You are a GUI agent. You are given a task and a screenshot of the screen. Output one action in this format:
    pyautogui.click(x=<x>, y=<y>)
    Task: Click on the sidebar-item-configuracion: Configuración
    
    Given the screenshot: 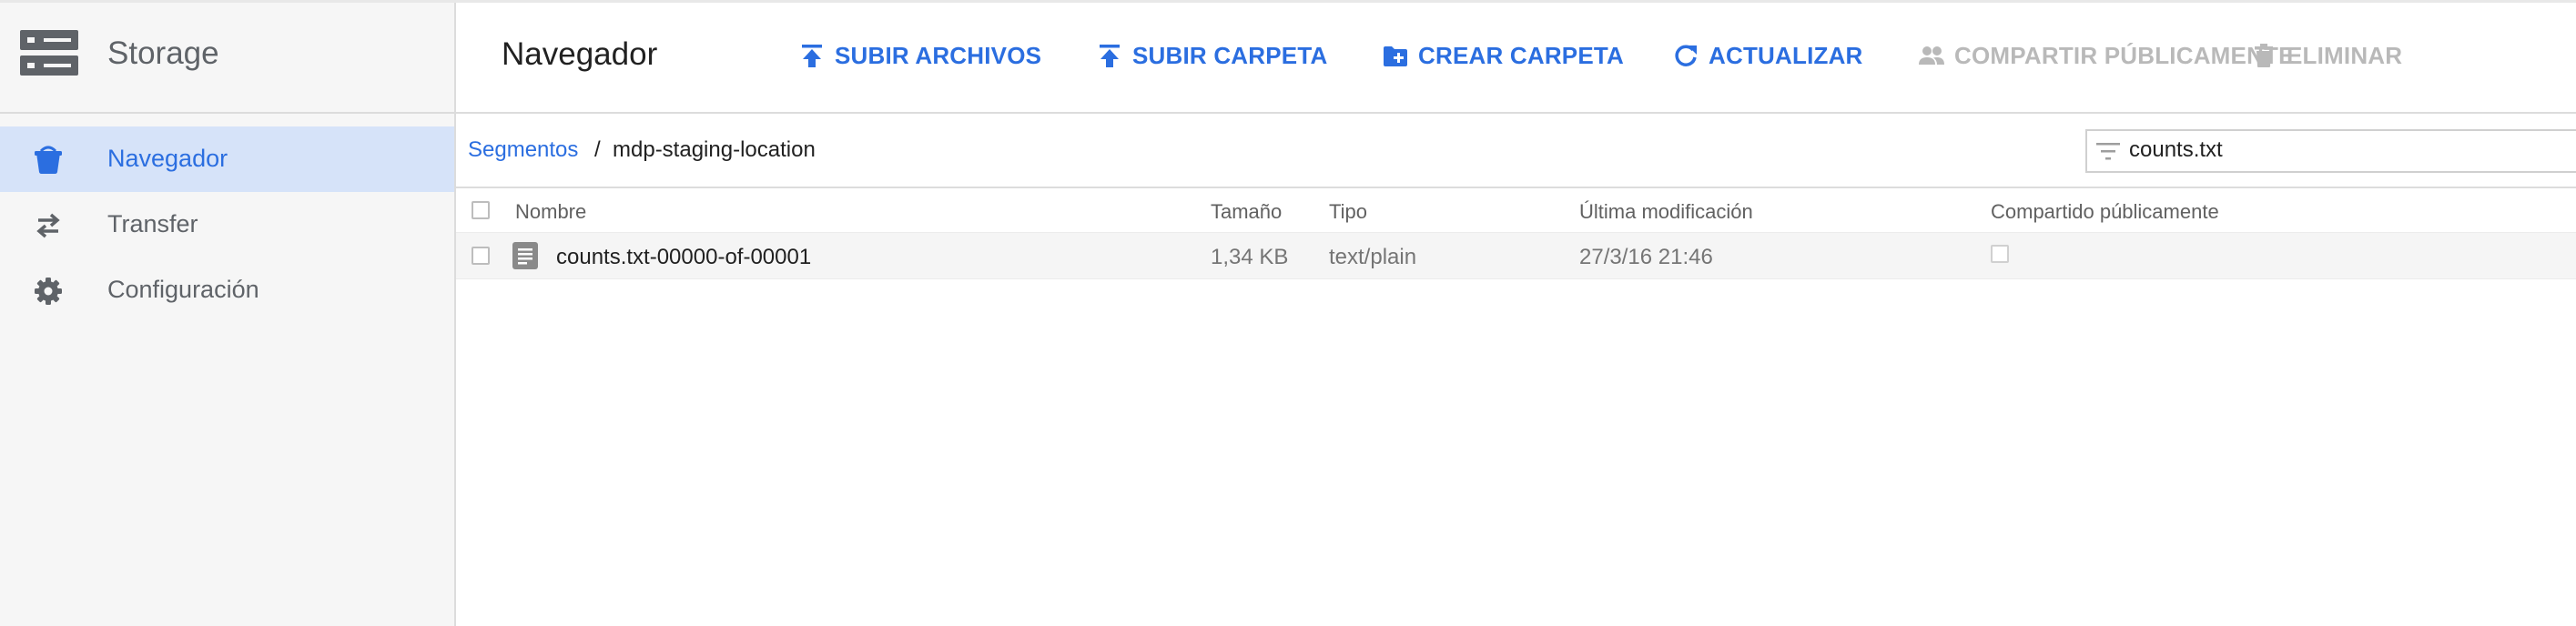 What is the action you would take?
    pyautogui.click(x=227, y=290)
    